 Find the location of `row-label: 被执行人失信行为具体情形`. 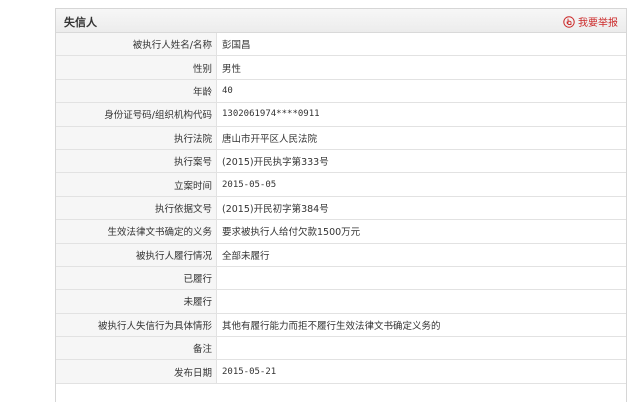

row-label: 被执行人失信行为具体情形 is located at coordinates (136, 325).